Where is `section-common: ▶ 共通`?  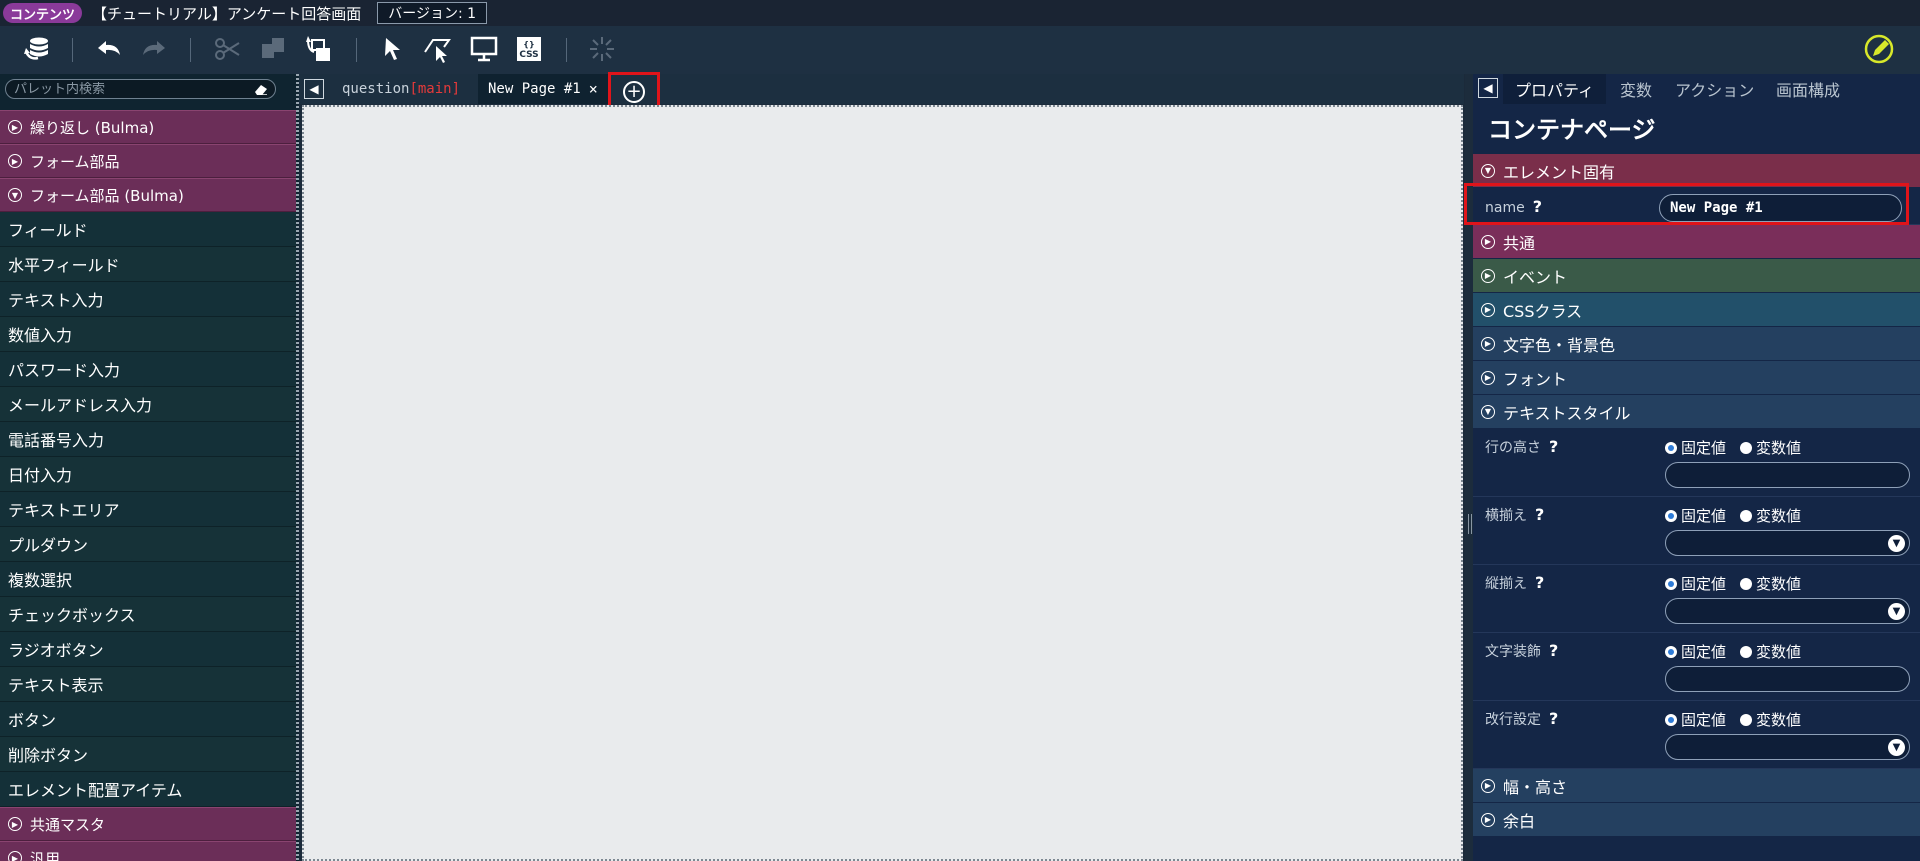
section-common: ▶ 共通 is located at coordinates (1696, 241).